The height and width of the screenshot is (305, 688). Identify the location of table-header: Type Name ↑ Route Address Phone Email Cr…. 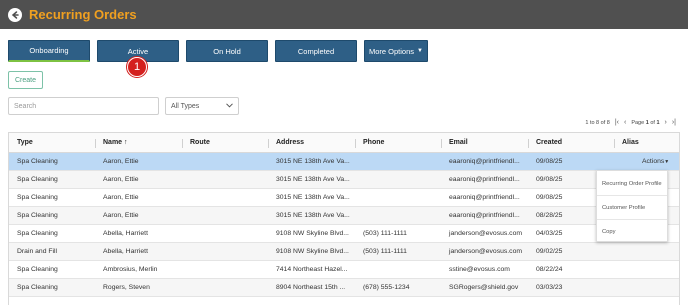
(344, 143).